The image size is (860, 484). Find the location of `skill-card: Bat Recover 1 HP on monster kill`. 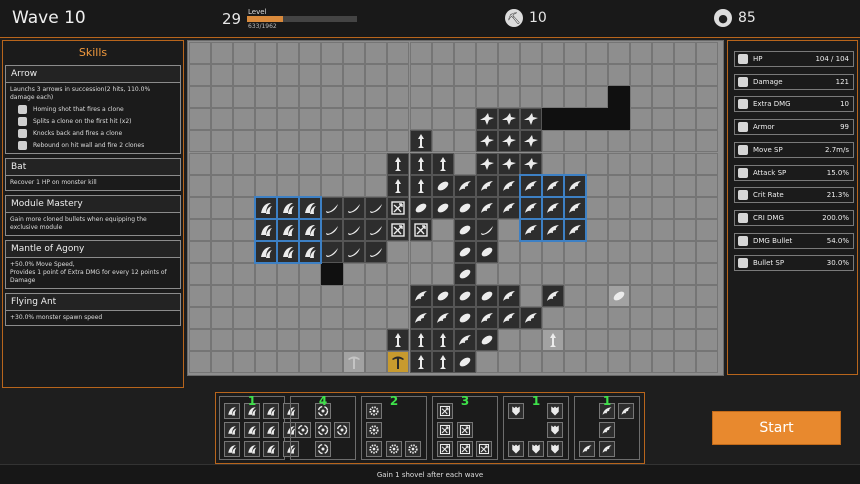

skill-card: Bat Recover 1 HP on monster kill is located at coordinates (93, 174).